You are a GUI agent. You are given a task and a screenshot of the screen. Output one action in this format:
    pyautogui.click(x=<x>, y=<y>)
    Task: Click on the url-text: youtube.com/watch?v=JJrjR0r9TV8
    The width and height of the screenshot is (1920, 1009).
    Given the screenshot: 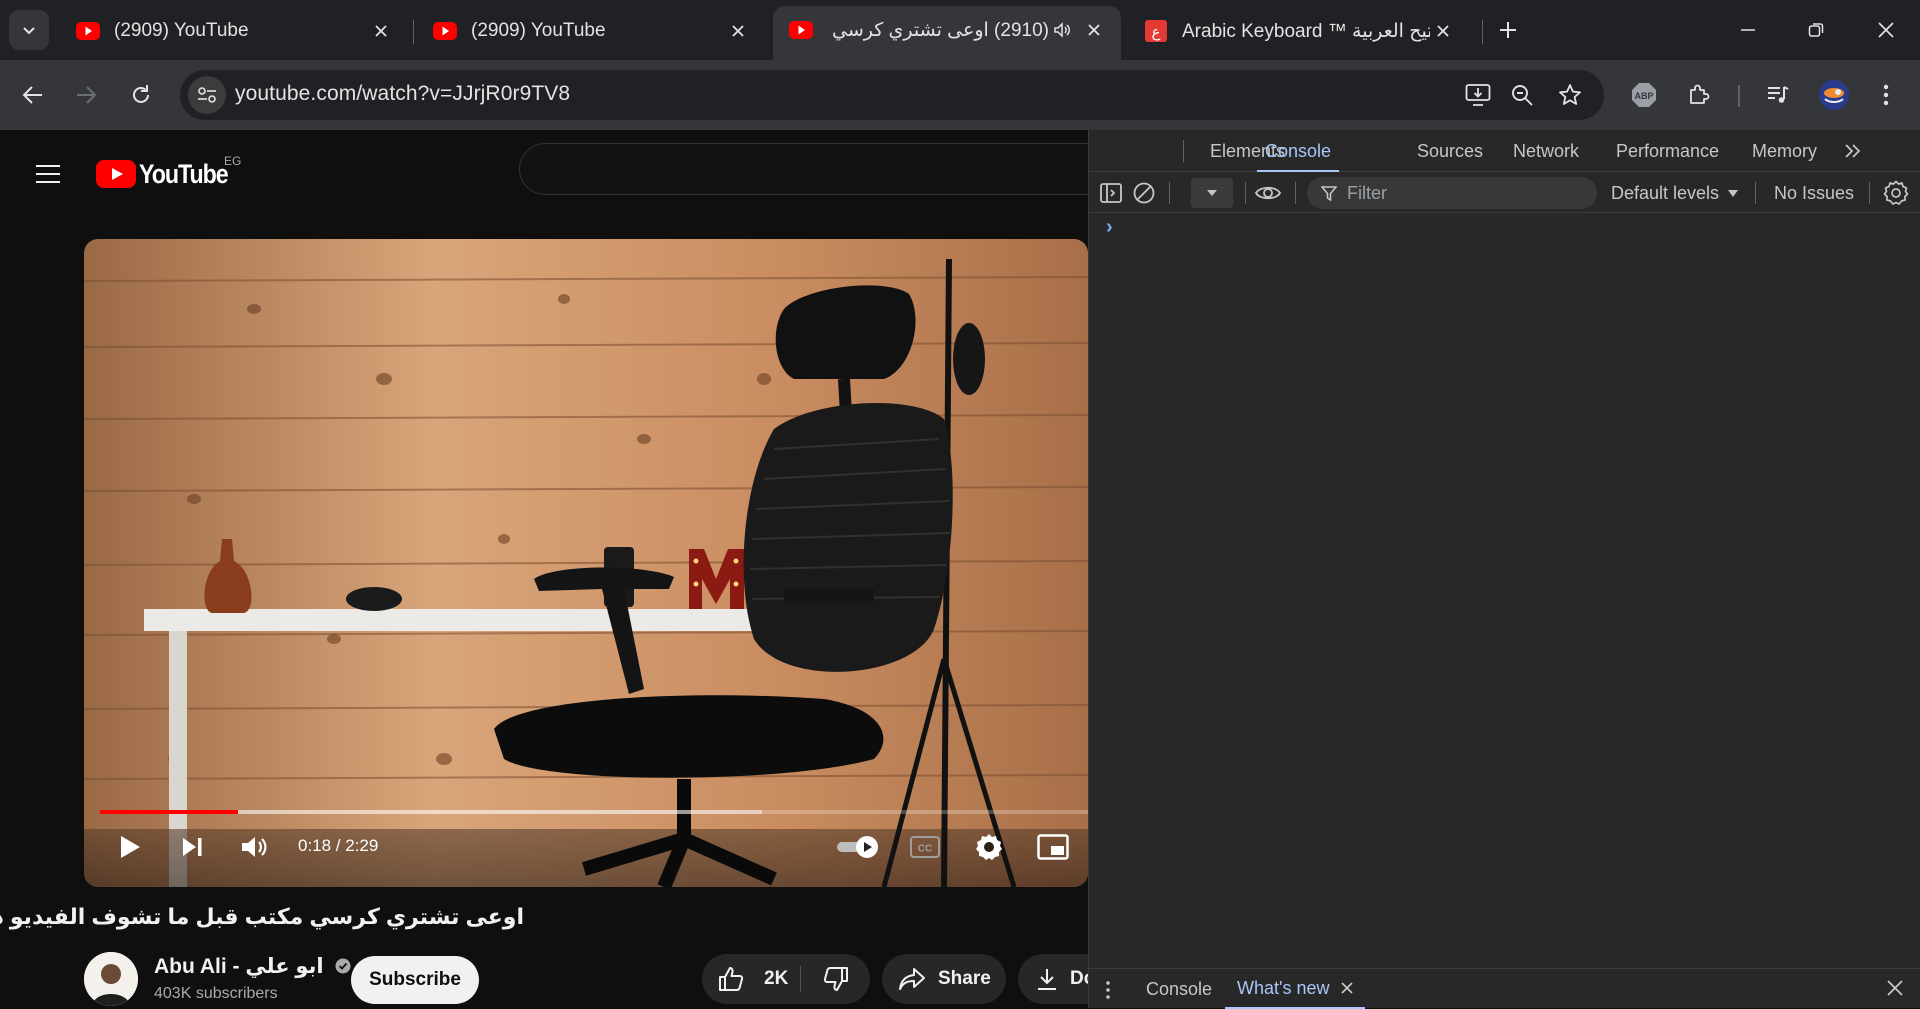 What is the action you would take?
    pyautogui.click(x=402, y=94)
    